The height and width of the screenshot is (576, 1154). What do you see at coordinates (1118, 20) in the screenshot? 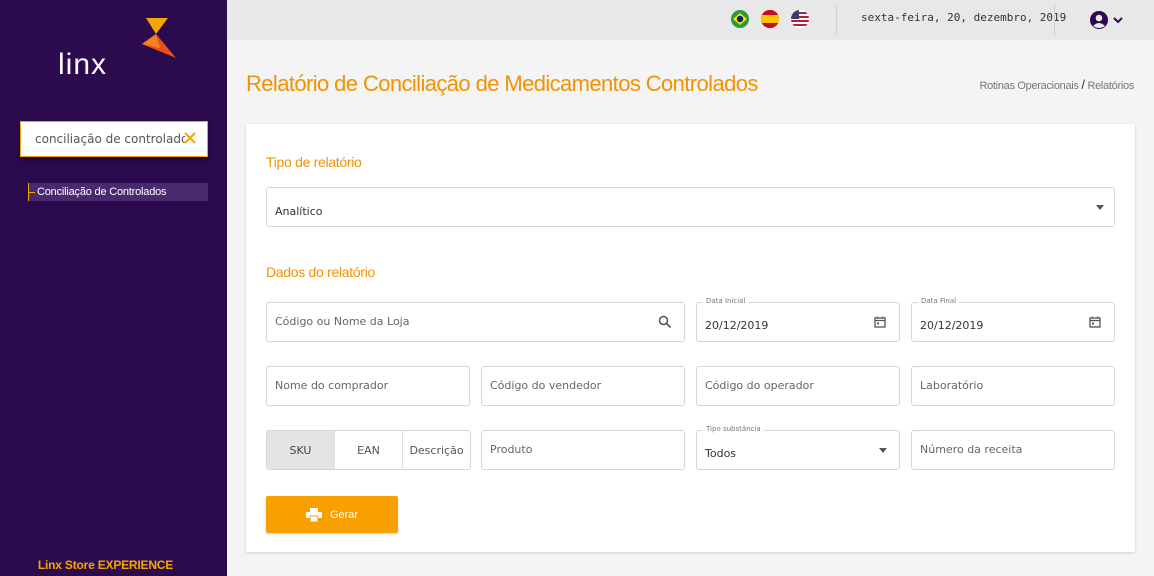
I see `chevron-down-icon` at bounding box center [1118, 20].